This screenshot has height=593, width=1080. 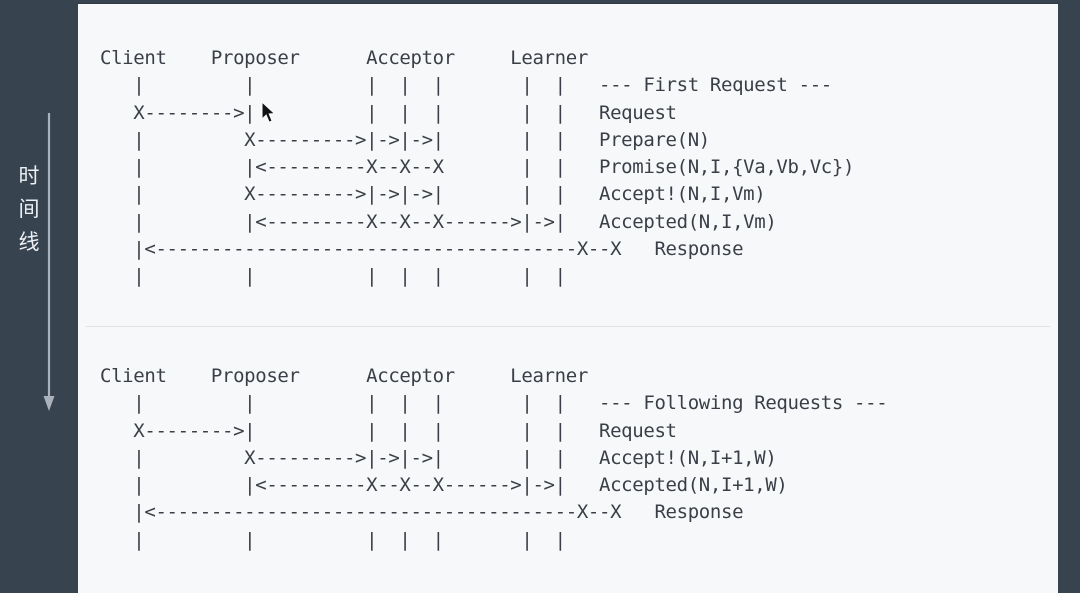 What do you see at coordinates (49, 262) in the screenshot?
I see `down-arrow-icon` at bounding box center [49, 262].